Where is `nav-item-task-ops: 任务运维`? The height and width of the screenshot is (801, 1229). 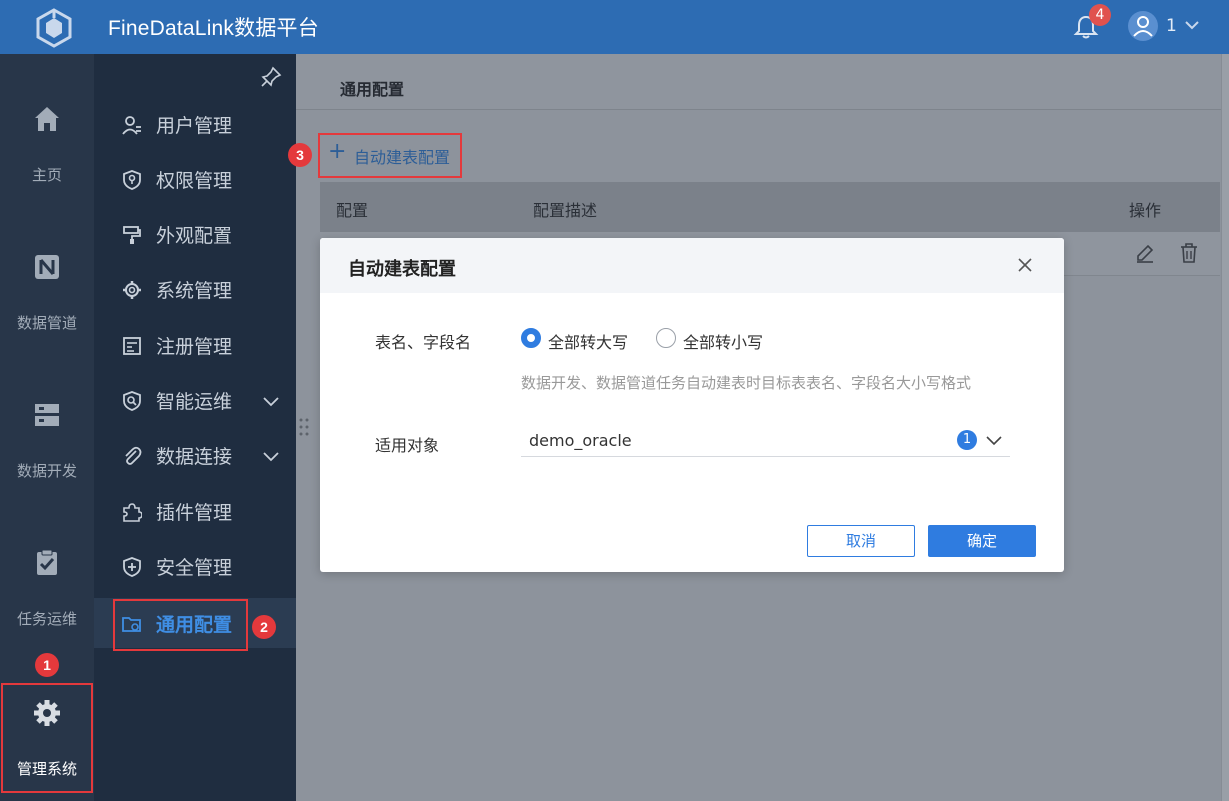 nav-item-task-ops: 任务运维 is located at coordinates (47, 568).